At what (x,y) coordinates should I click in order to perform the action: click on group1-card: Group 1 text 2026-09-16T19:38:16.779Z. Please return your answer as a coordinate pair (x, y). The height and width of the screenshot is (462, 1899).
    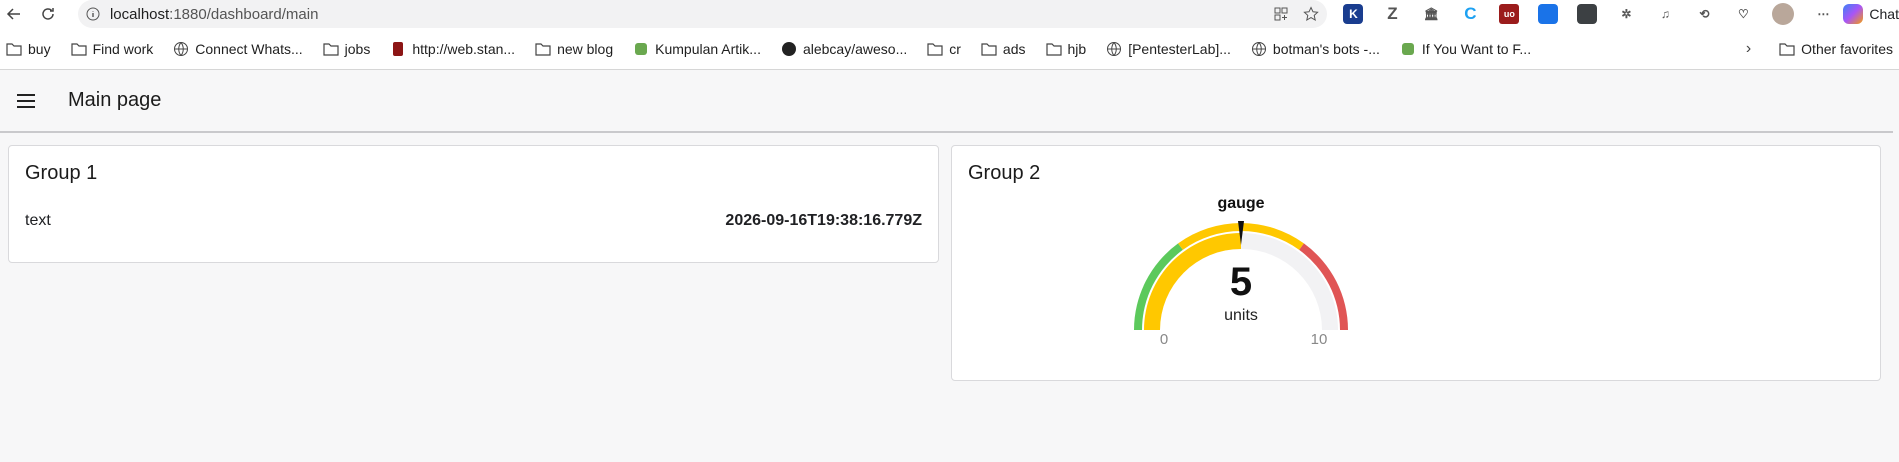
    Looking at the image, I should click on (473, 204).